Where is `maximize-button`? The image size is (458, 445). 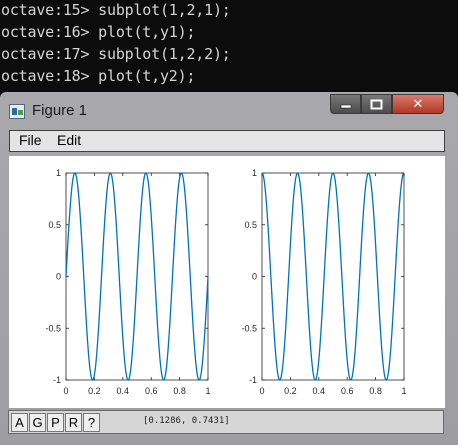
maximize-button is located at coordinates (376, 104).